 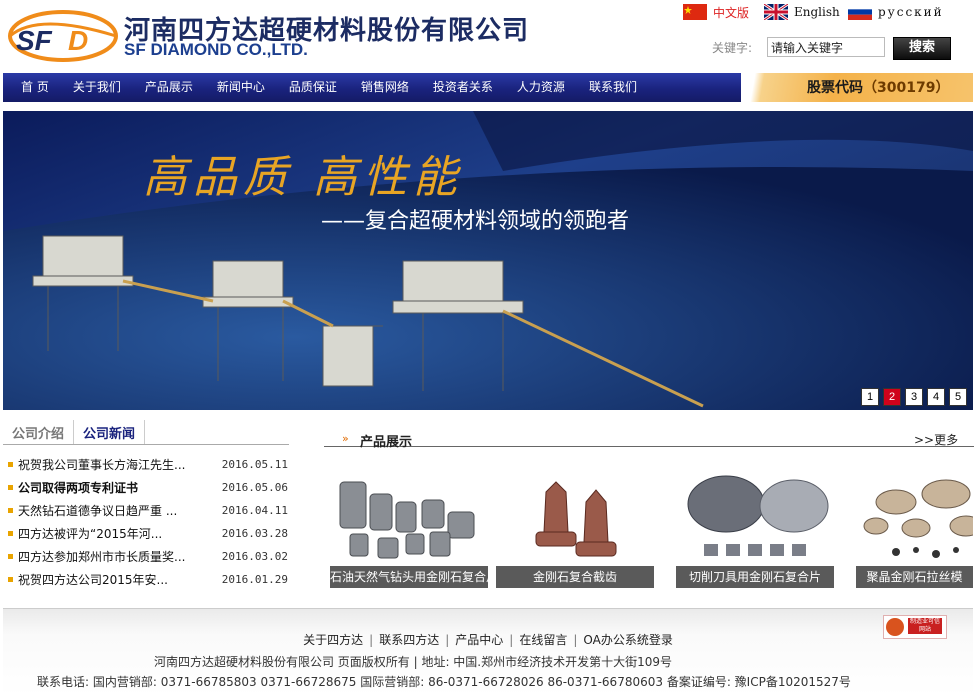 What do you see at coordinates (860, 12) in the screenshot?
I see `russia-flag-icon` at bounding box center [860, 12].